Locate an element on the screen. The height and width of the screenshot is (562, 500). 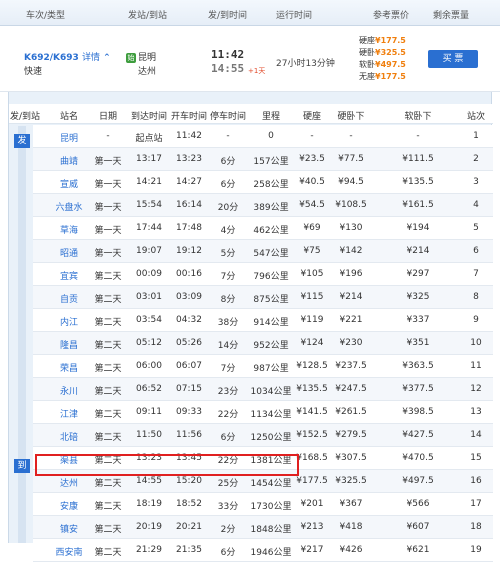
cell-hard-sleeper: ¥307.5 is located at coordinates (351, 458).